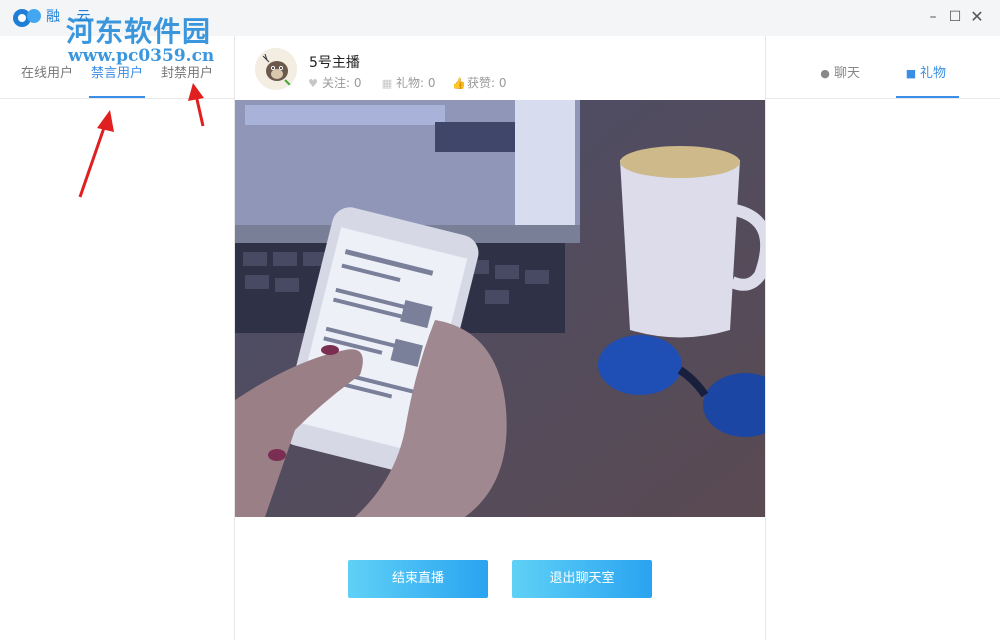  Describe the element at coordinates (276, 69) in the screenshot. I see `avatar` at that location.